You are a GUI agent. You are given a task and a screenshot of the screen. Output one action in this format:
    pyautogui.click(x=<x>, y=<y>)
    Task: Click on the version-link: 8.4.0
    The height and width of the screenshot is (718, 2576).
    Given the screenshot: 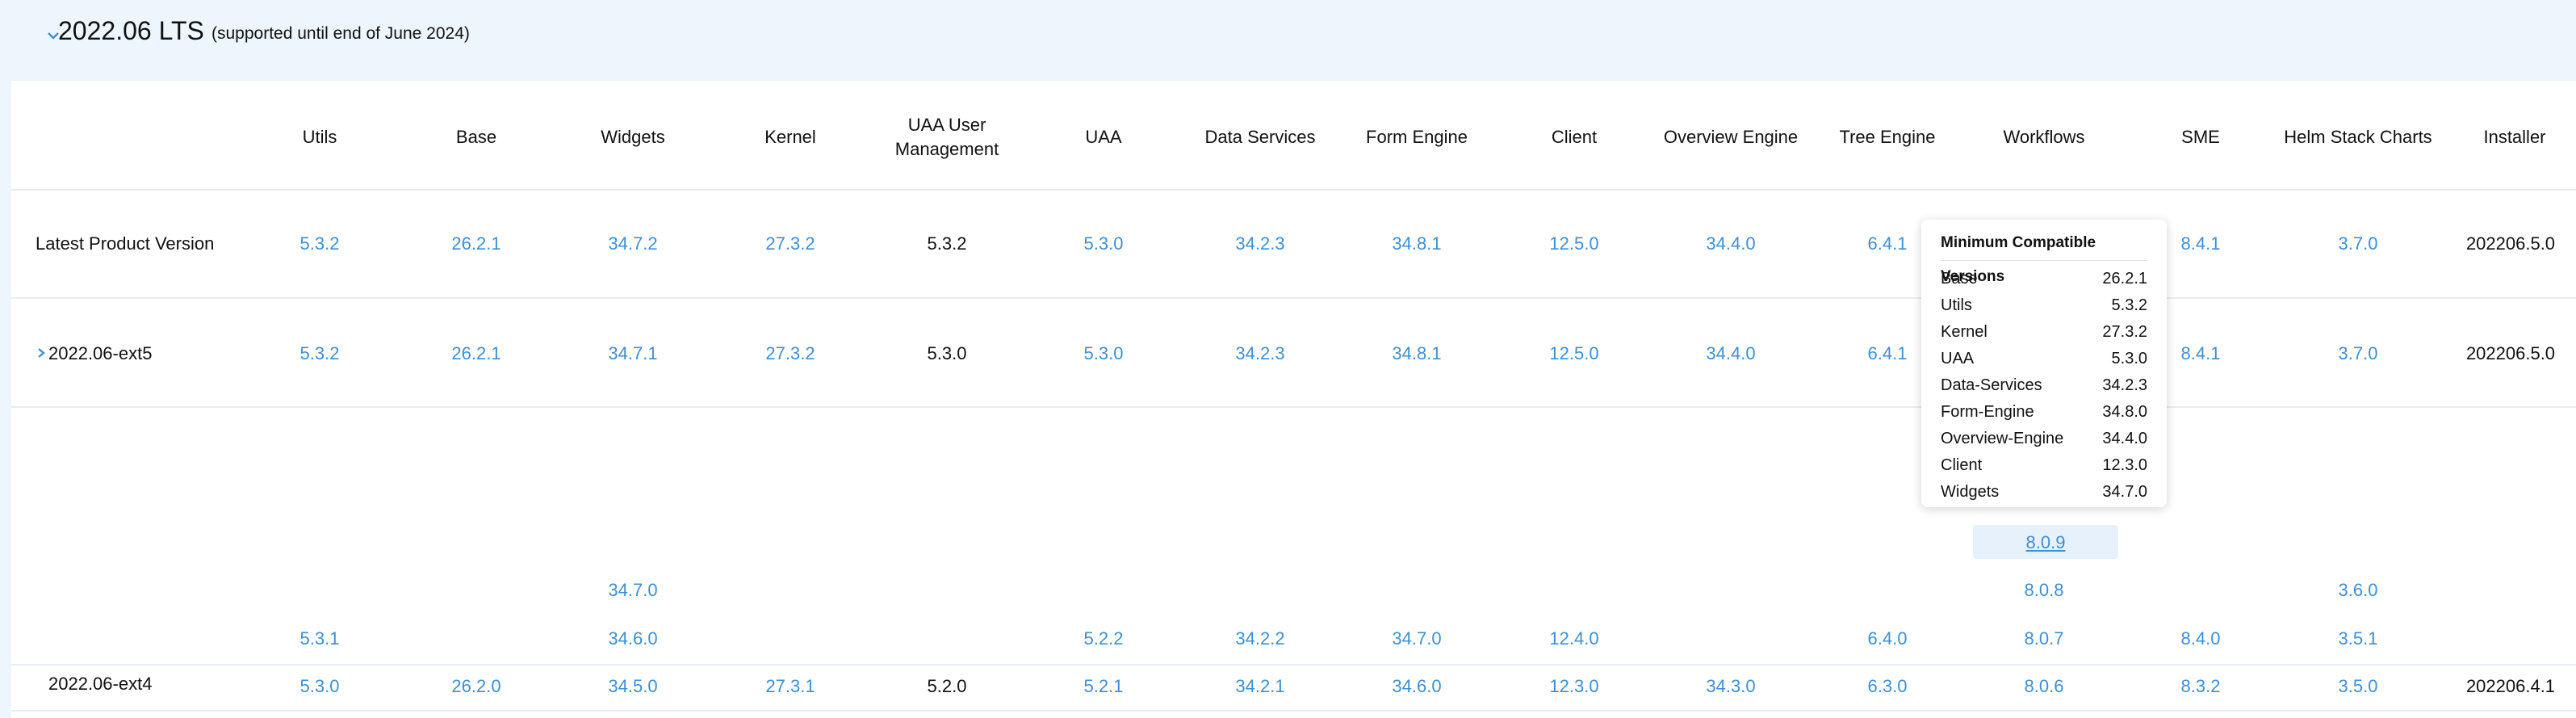 What is the action you would take?
    pyautogui.click(x=2201, y=638)
    